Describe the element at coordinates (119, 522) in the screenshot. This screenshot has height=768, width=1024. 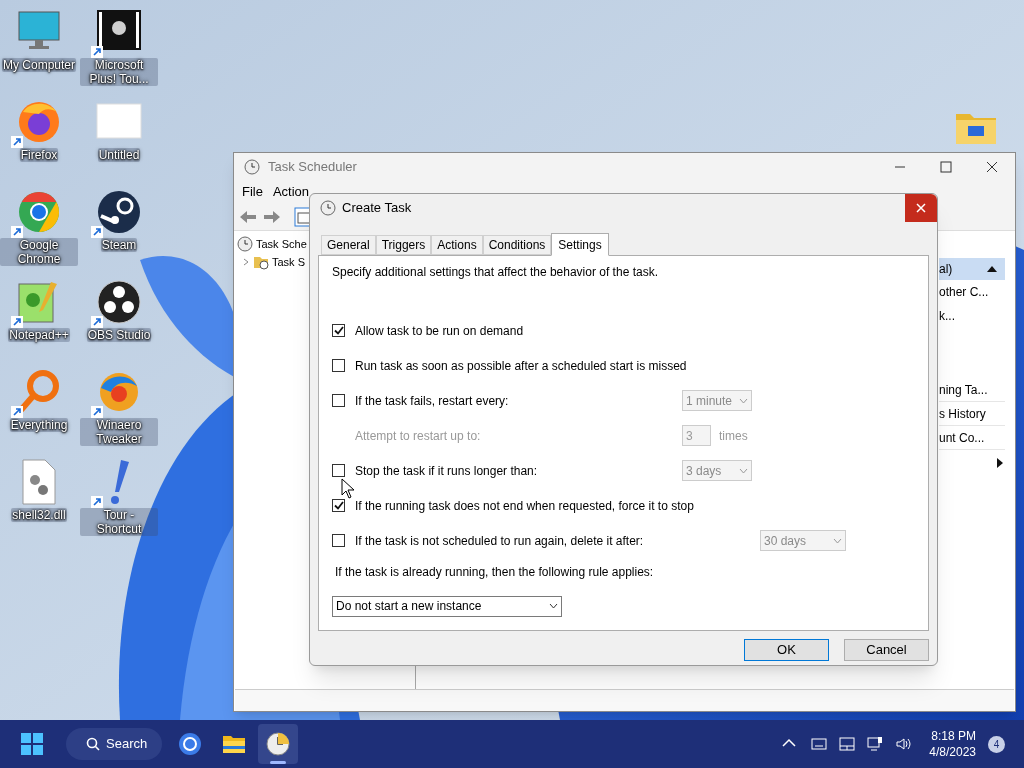
I see `icon-label: Tour - Shortcut` at that location.